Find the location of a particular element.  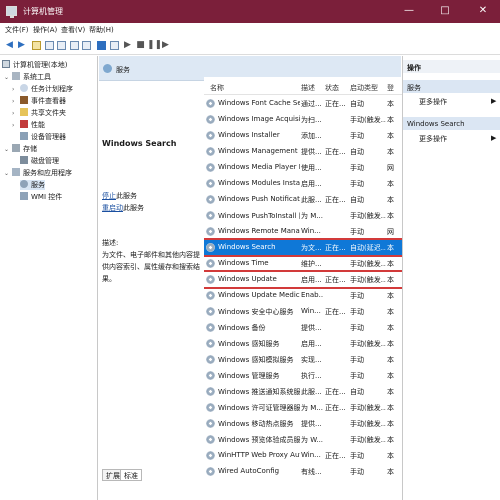

stop-service-icon: ■ is located at coordinates (140, 45).